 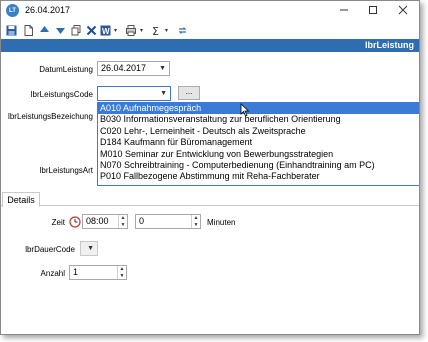 What do you see at coordinates (48, 10) in the screenshot?
I see `window-title: 26.04.2017` at bounding box center [48, 10].